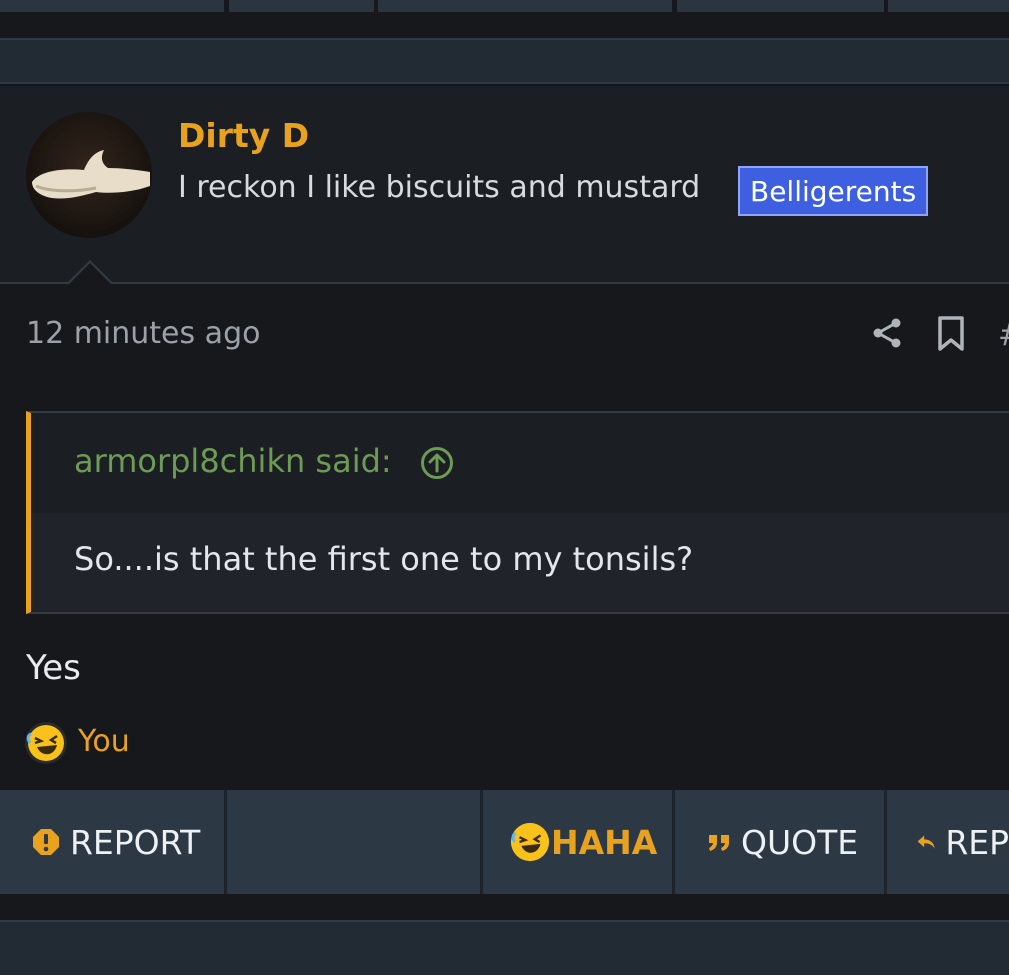 The image size is (1009, 975). I want to click on reply-icon, so click(926, 842).